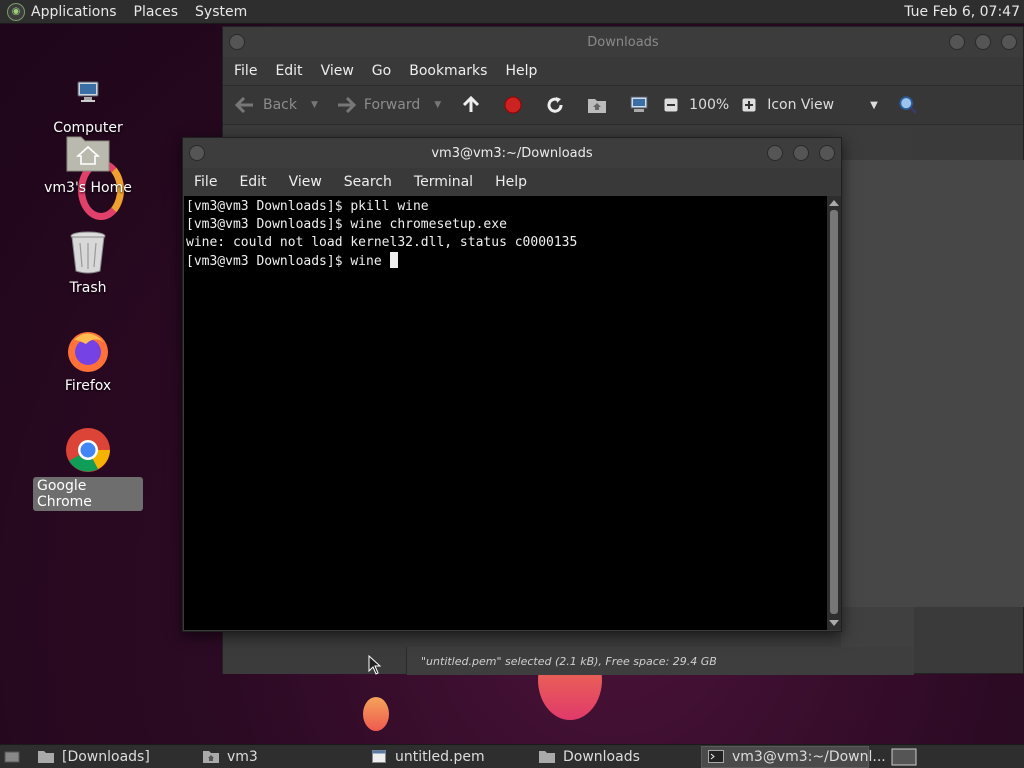 The width and height of the screenshot is (1024, 768). I want to click on taskbar-label: [Downloads], so click(106, 756).